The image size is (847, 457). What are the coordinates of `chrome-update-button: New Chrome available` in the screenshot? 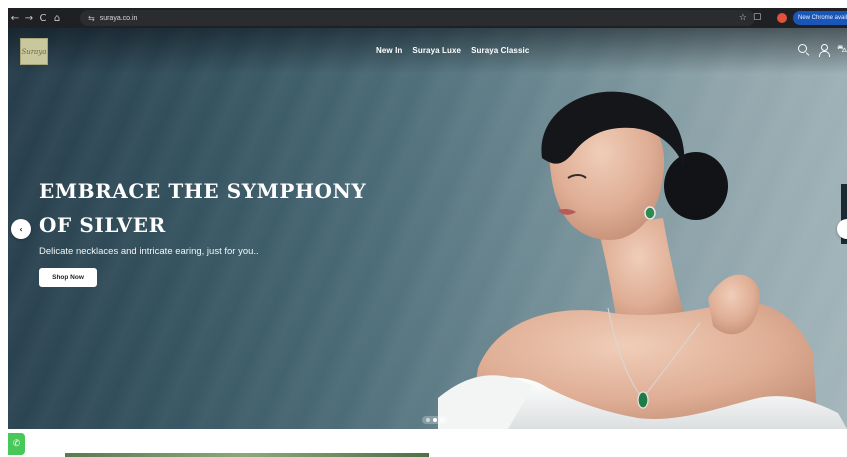 It's located at (820, 18).